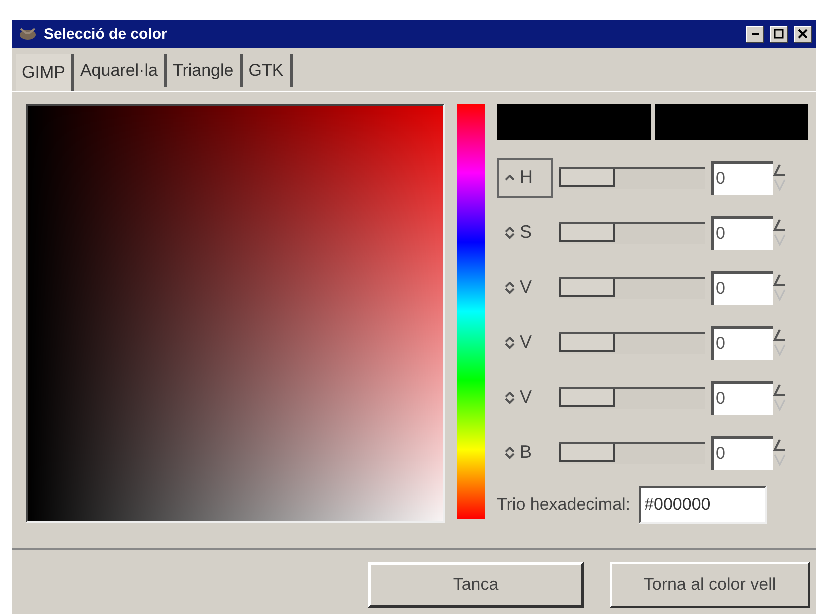 The image size is (816, 614). I want to click on app-icon, so click(28, 34).